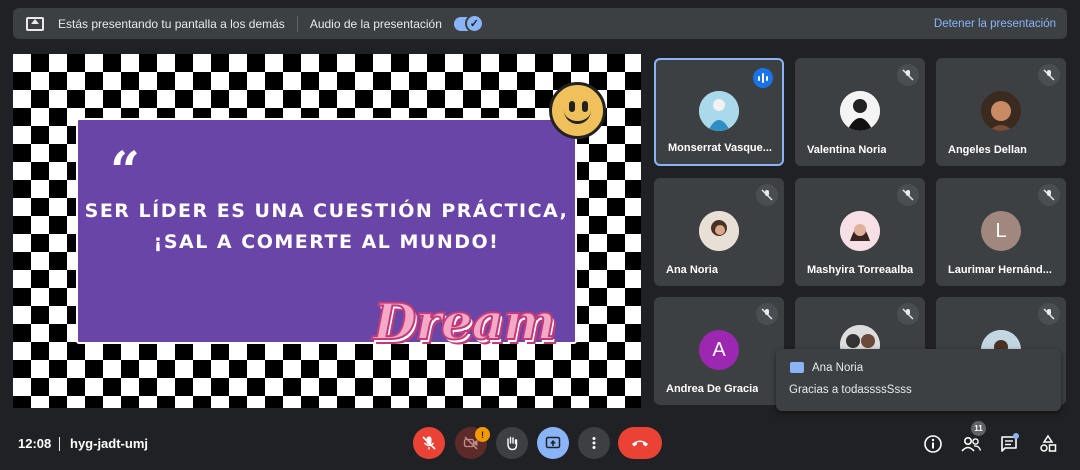 Image resolution: width=1080 pixels, height=470 pixels. I want to click on people-icon, so click(971, 444).